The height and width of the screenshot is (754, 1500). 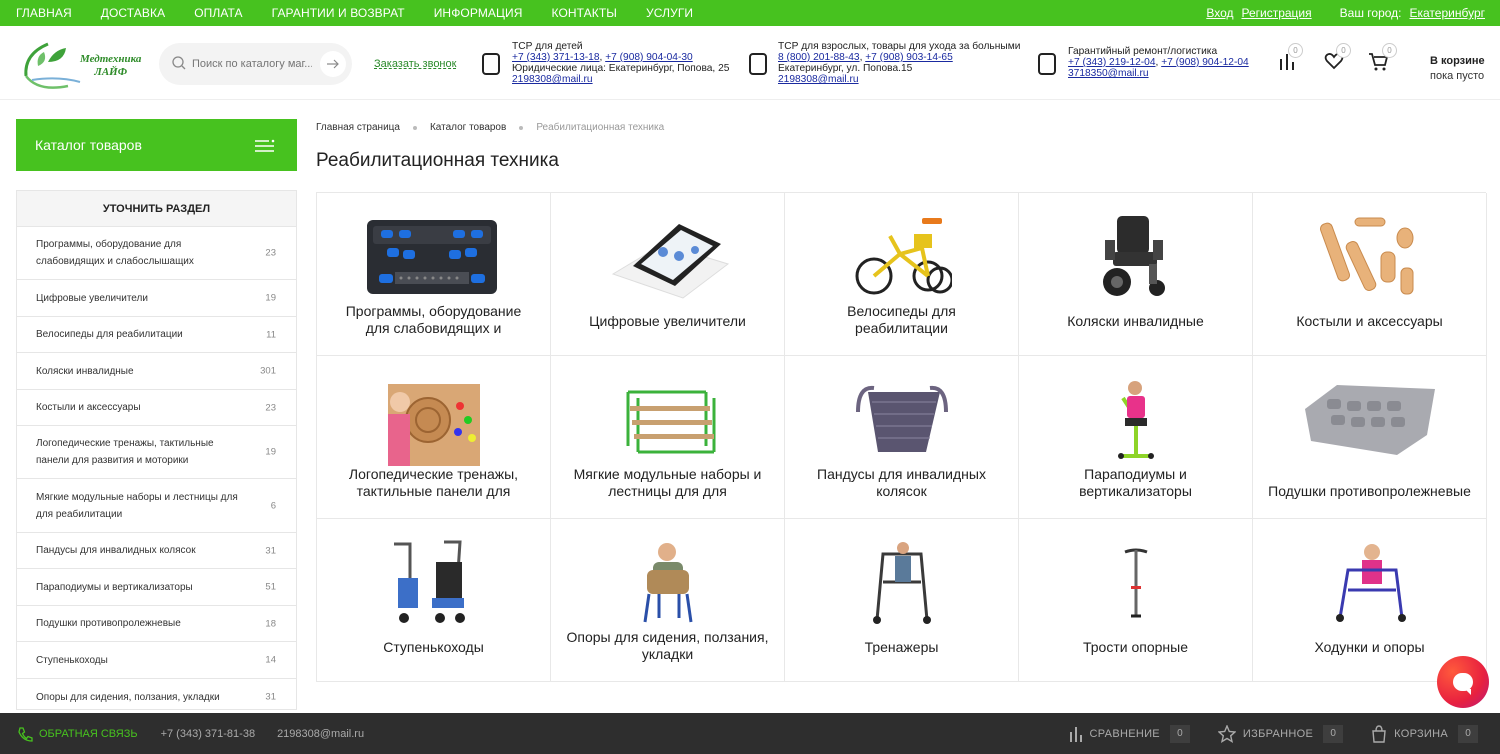 I want to click on bottom-favorites-button: ИЗБРАННОЕ 0, so click(x=1280, y=733).